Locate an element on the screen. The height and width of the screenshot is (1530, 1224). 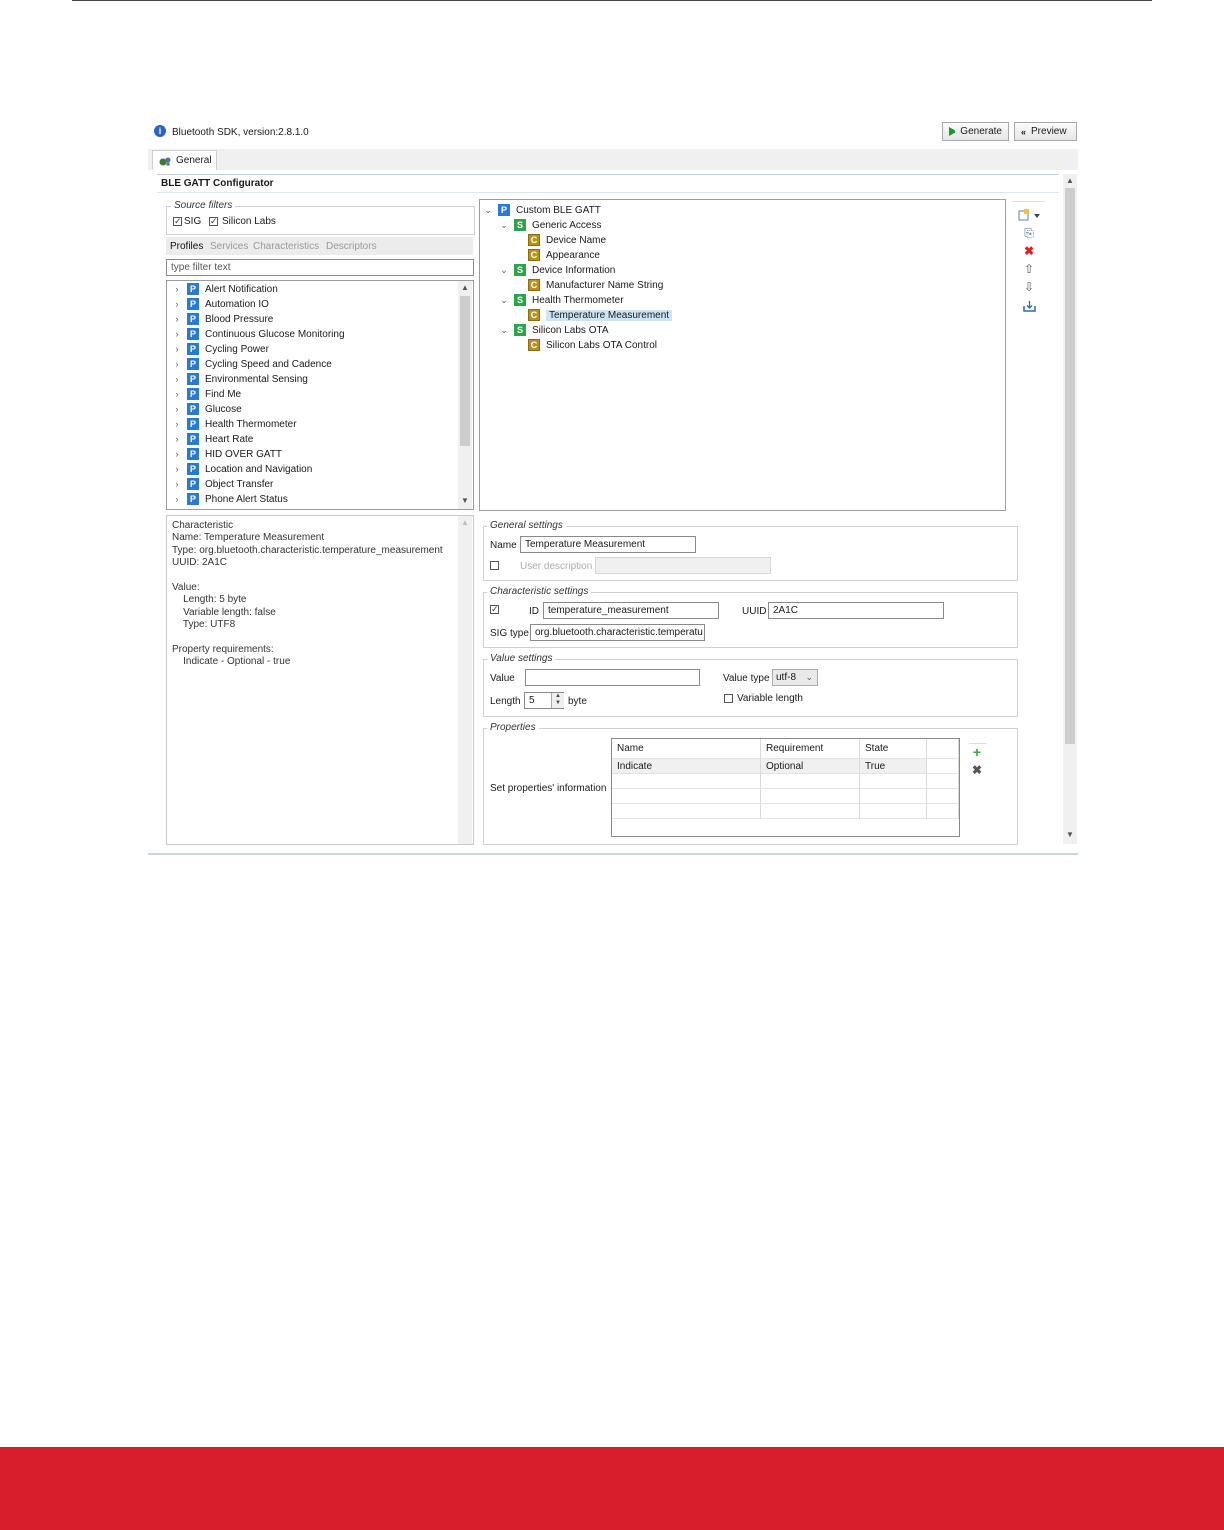
profile-label: Continuous Glucose Monitoring is located at coordinates (275, 334).